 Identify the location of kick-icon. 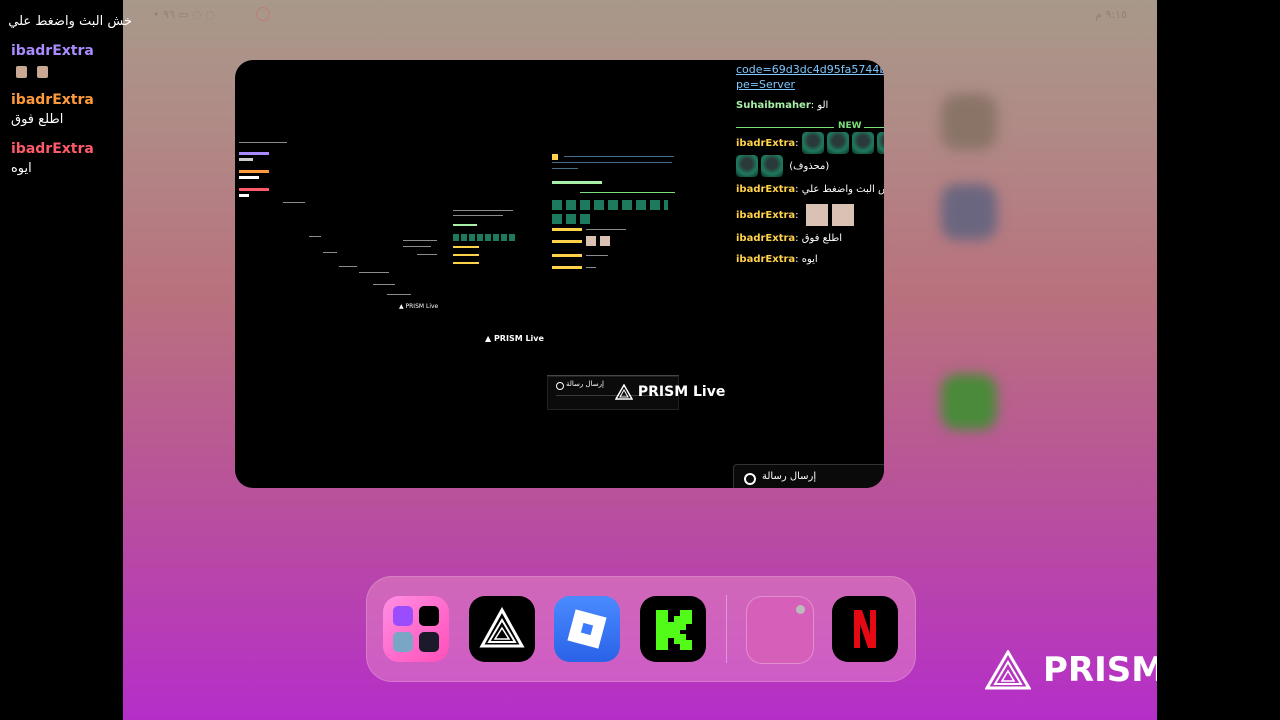
(674, 630).